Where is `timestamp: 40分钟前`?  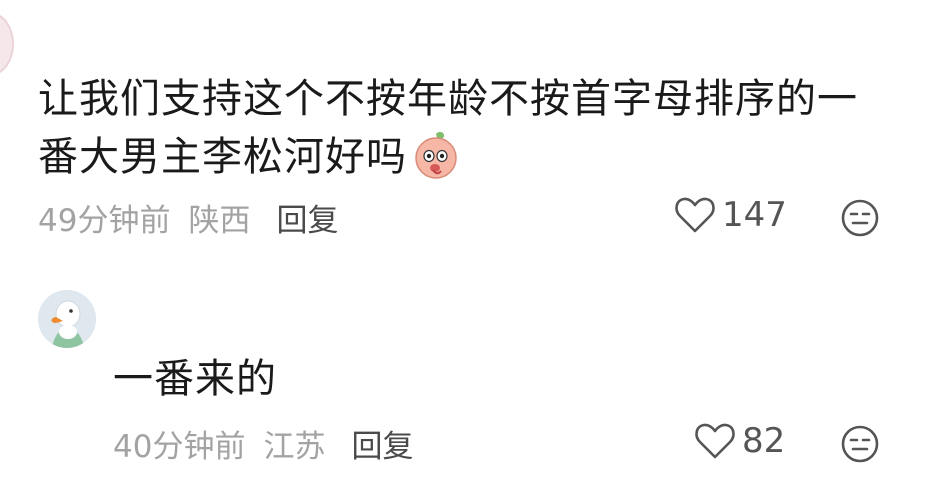 timestamp: 40分钟前 is located at coordinates (179, 447).